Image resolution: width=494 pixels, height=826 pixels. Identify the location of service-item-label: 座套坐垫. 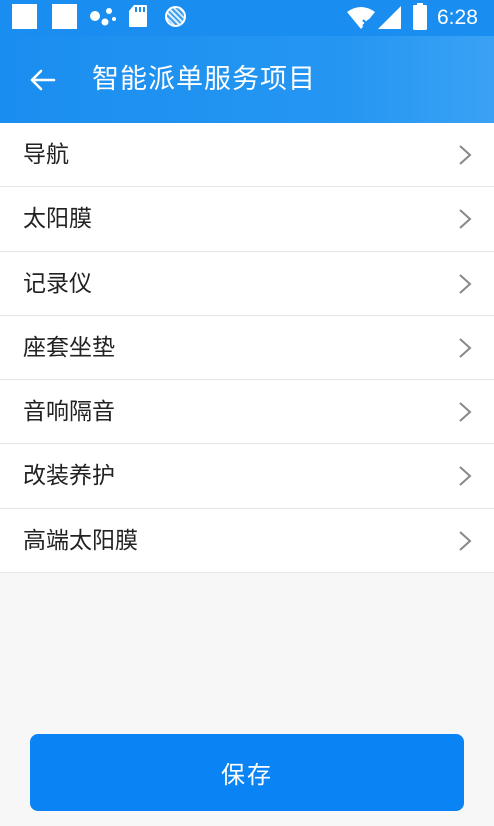
(69, 347).